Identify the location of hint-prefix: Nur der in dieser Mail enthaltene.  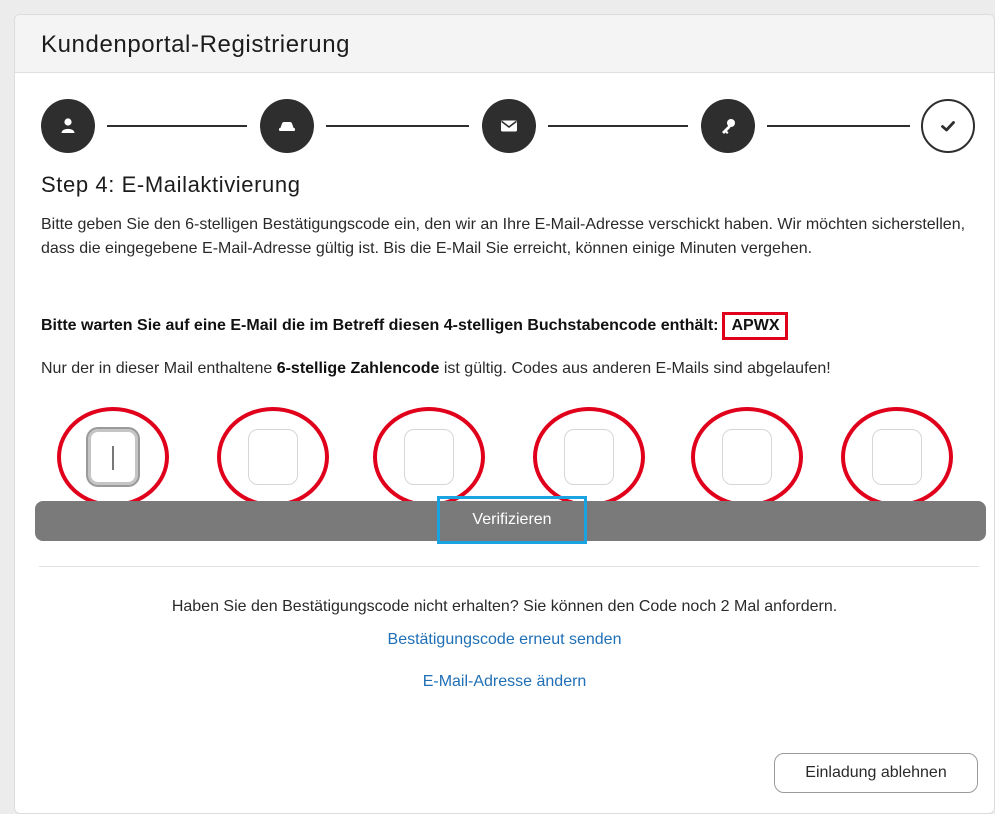
(159, 368).